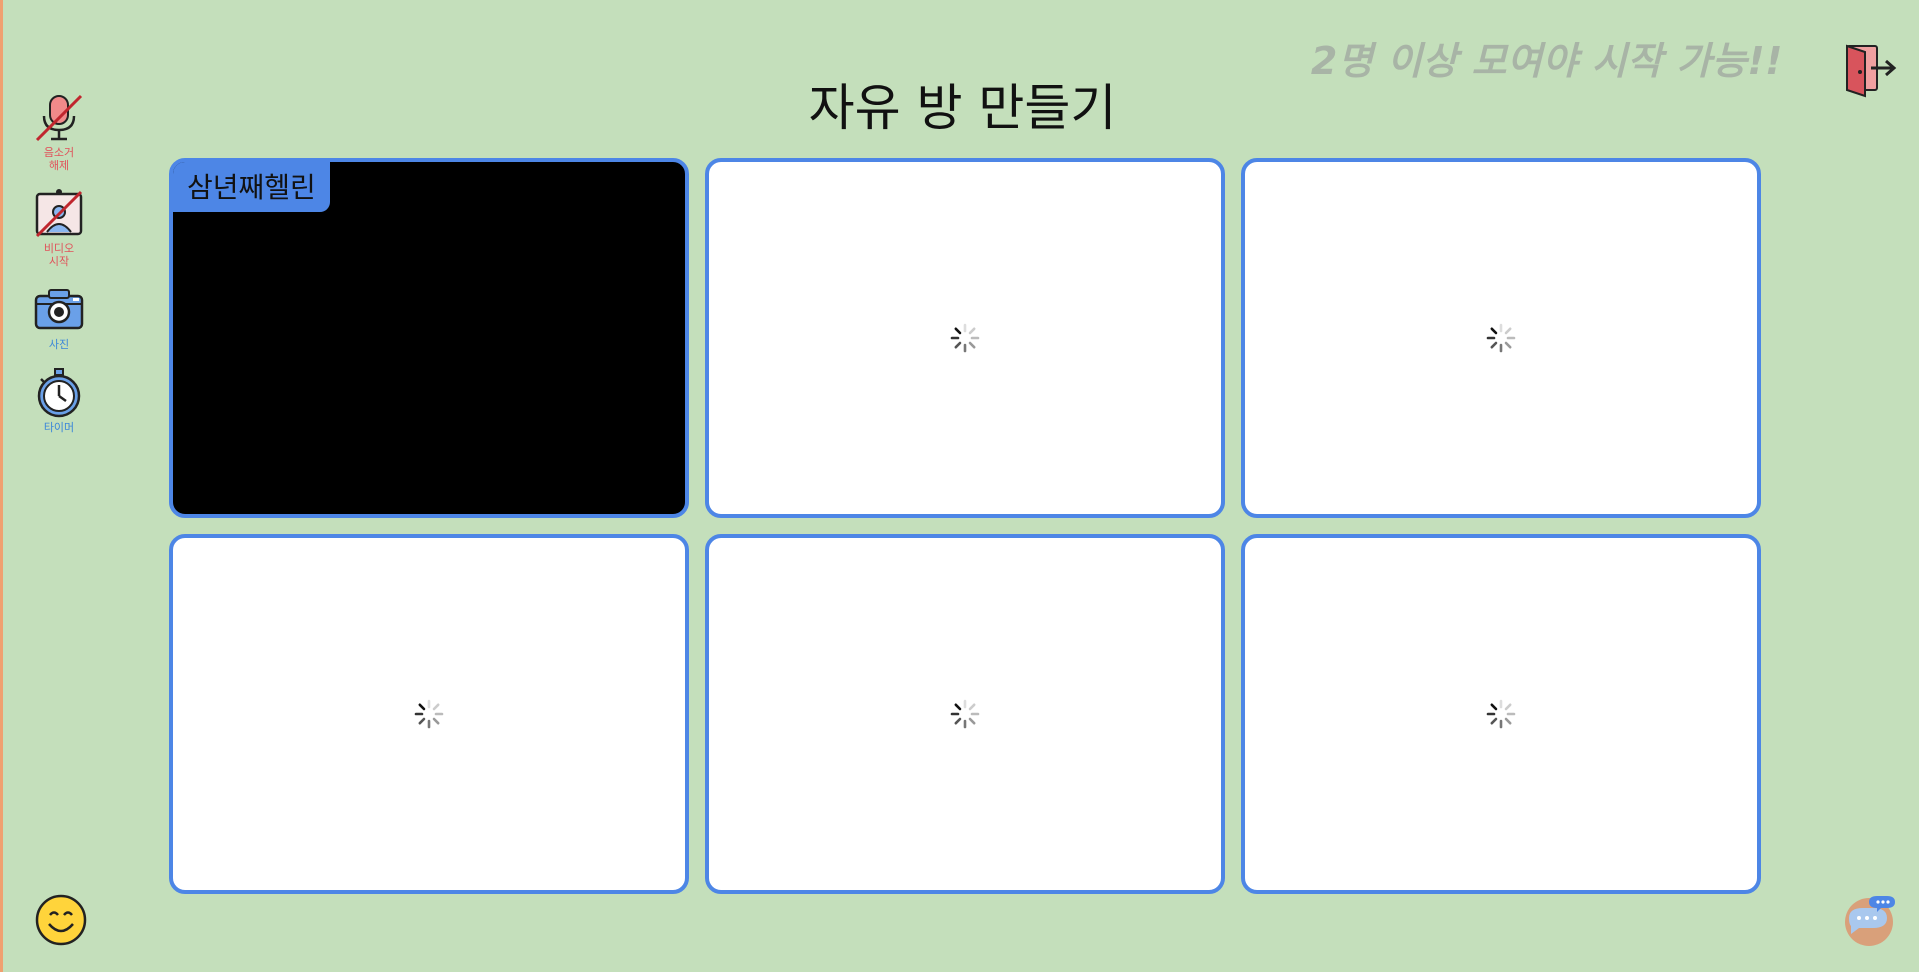  Describe the element at coordinates (429, 338) in the screenshot. I see `participant-tile: 삼년째헬린` at that location.